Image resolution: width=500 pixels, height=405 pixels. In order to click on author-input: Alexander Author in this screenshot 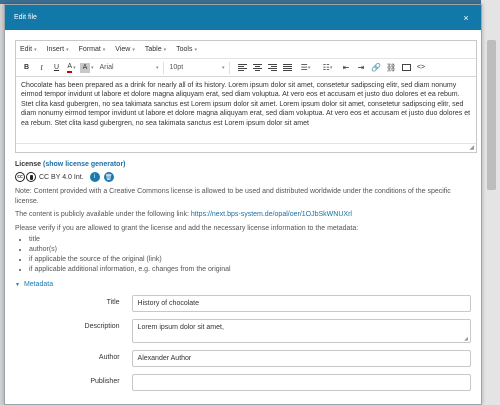, I will do `click(301, 358)`.